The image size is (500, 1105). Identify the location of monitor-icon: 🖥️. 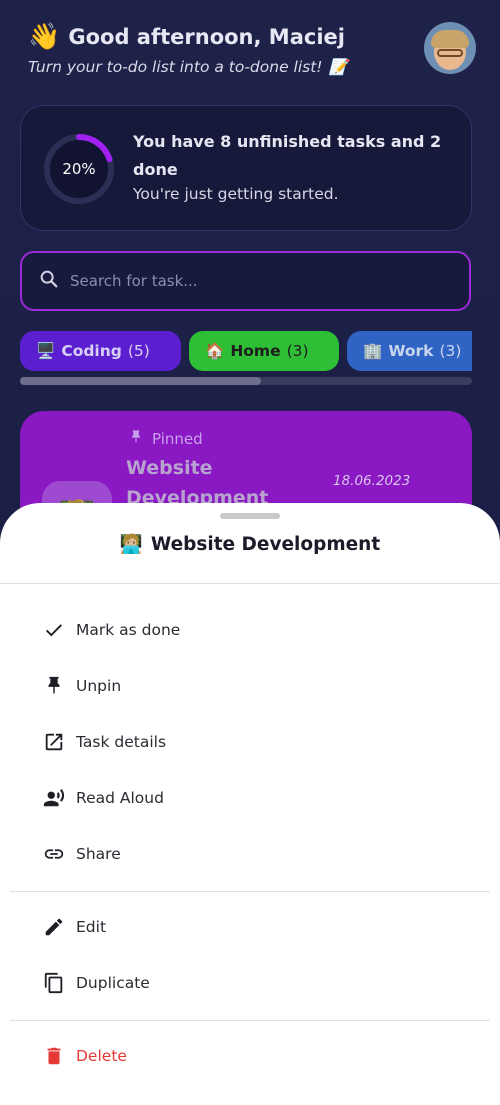
(46, 351).